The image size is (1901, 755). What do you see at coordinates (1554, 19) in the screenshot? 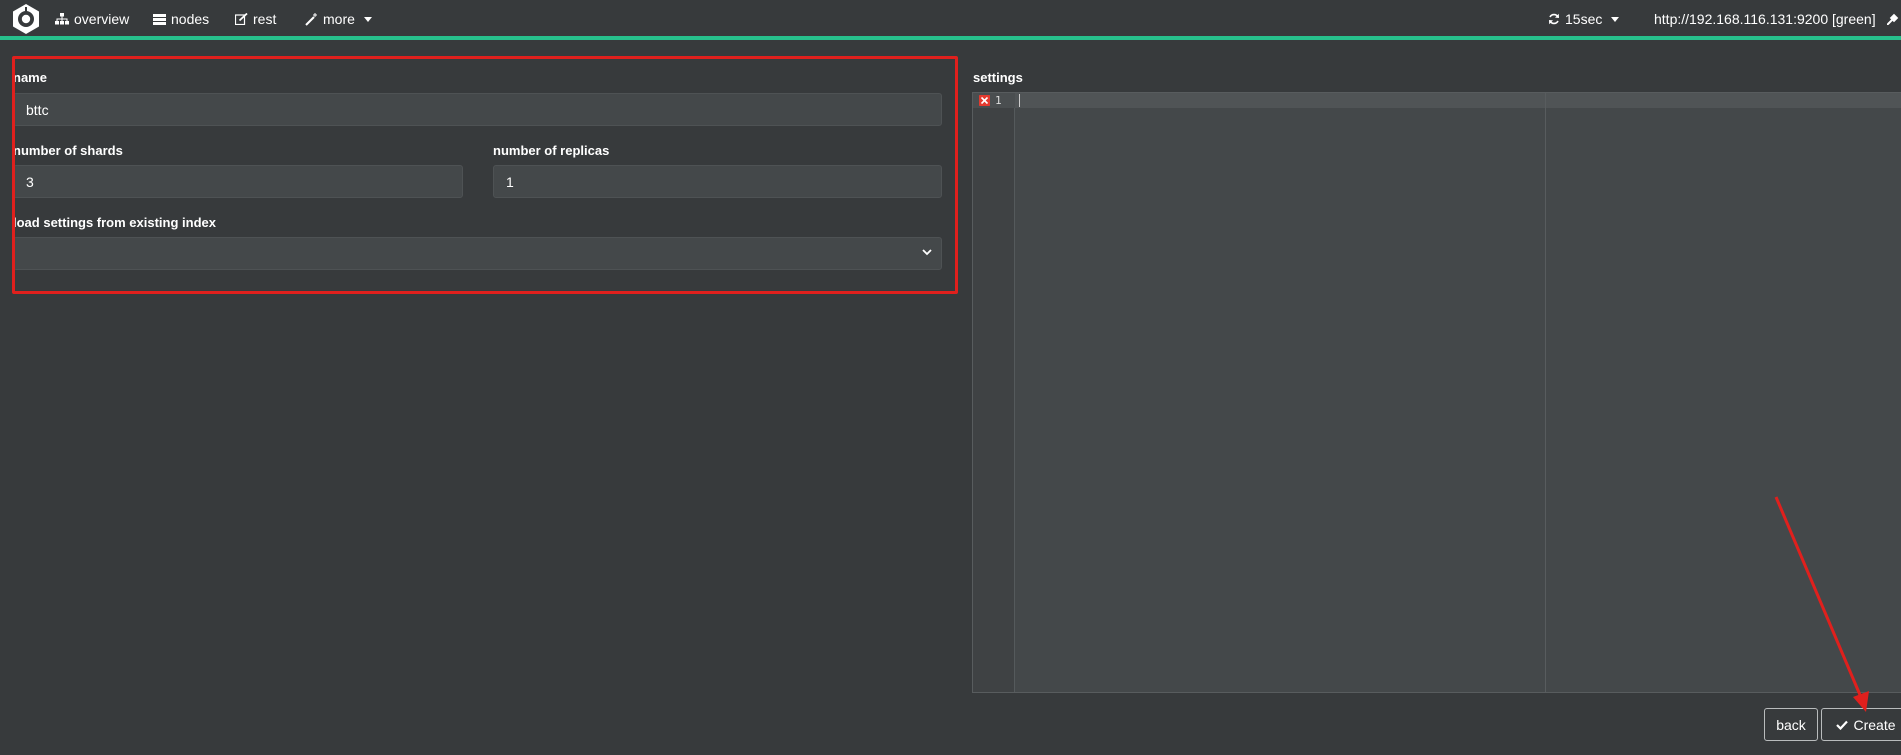
I see `refresh-icon` at bounding box center [1554, 19].